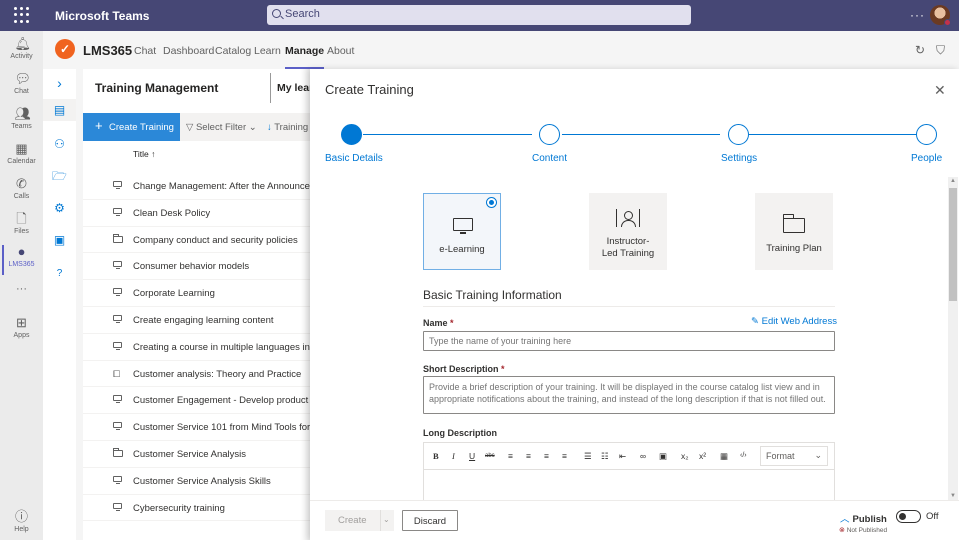 This screenshot has width=959, height=540. Describe the element at coordinates (472, 456) in the screenshot. I see `underline-button: U` at that location.